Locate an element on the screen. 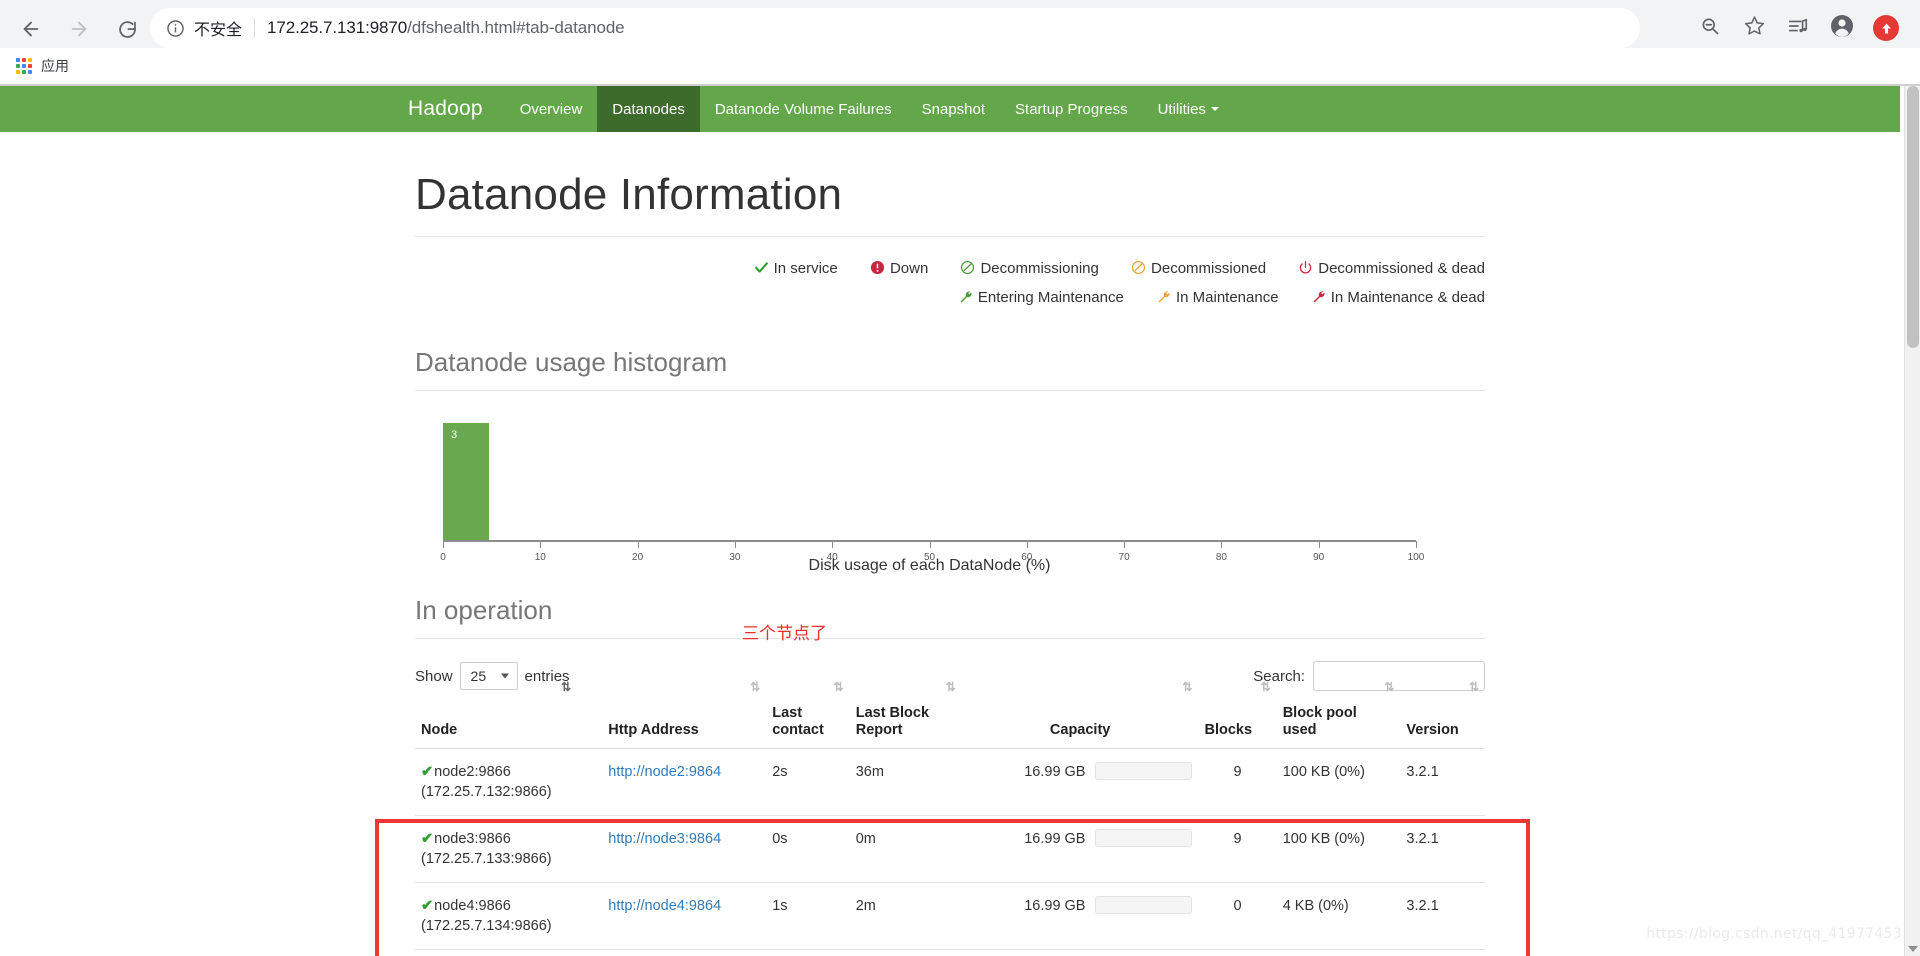 The width and height of the screenshot is (1920, 956). column-header-version: ⇅ Version is located at coordinates (1442, 715).